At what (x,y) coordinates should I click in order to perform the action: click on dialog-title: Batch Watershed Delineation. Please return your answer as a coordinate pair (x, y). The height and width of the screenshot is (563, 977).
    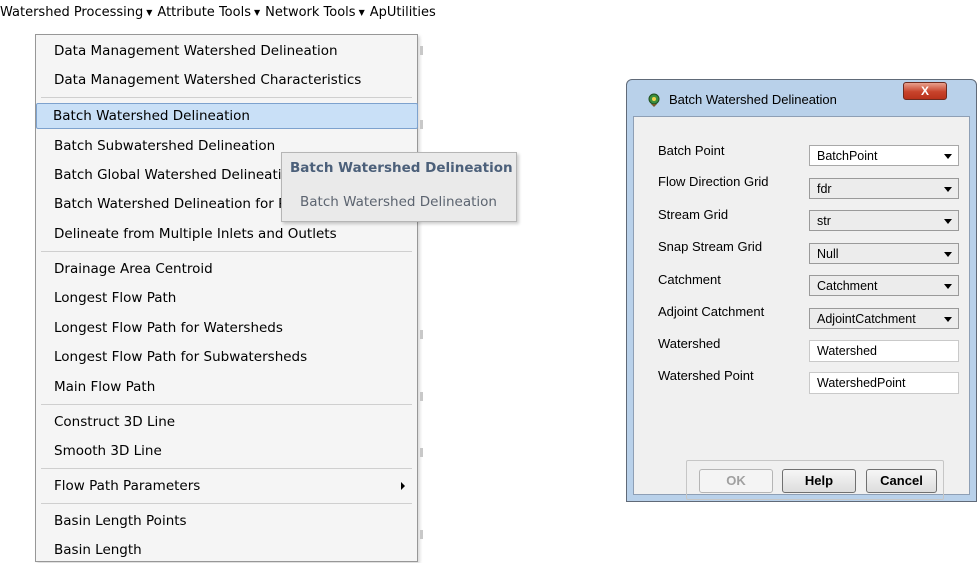
    Looking at the image, I should click on (753, 99).